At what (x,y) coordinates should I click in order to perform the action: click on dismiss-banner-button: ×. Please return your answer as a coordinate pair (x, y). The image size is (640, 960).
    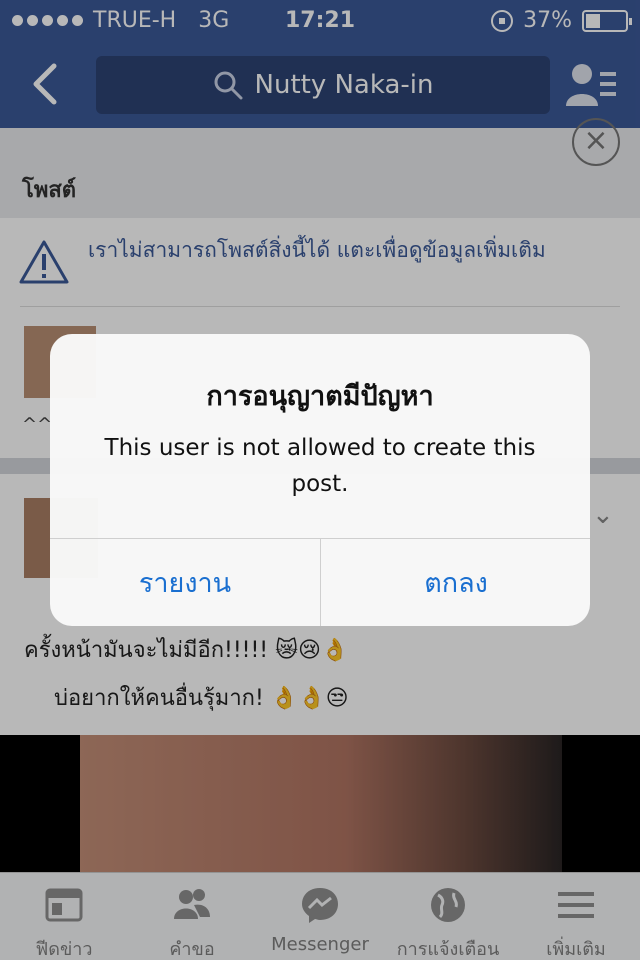
    Looking at the image, I should click on (596, 142).